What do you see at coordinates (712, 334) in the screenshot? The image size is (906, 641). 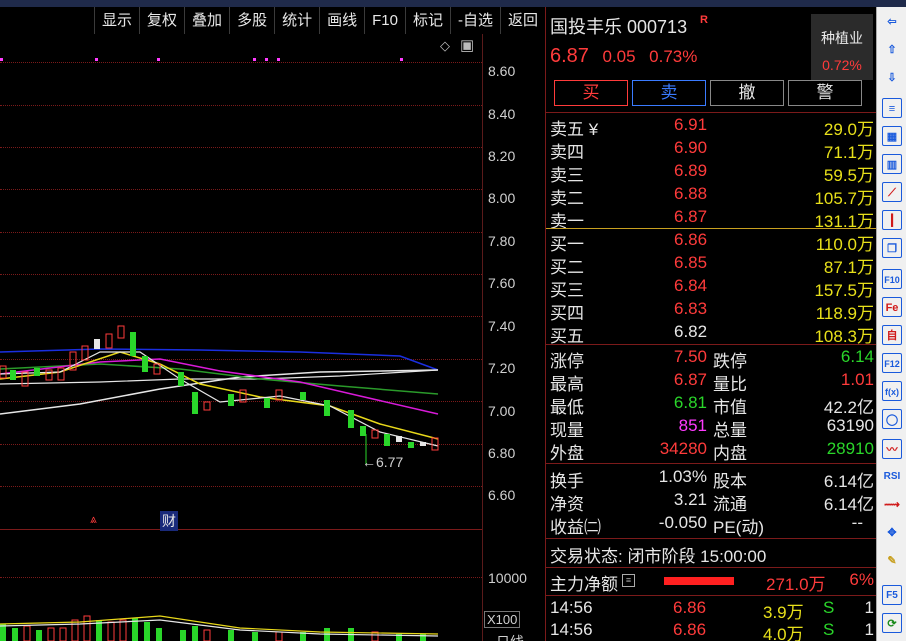 I see `bid-row: 买五 6.82 108.3万` at bounding box center [712, 334].